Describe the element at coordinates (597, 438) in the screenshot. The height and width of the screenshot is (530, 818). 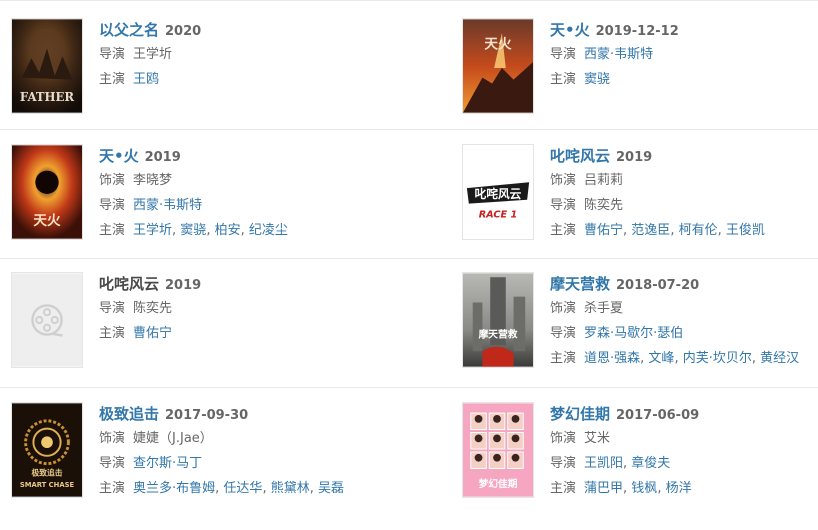
I see `role-name: 艾米` at that location.